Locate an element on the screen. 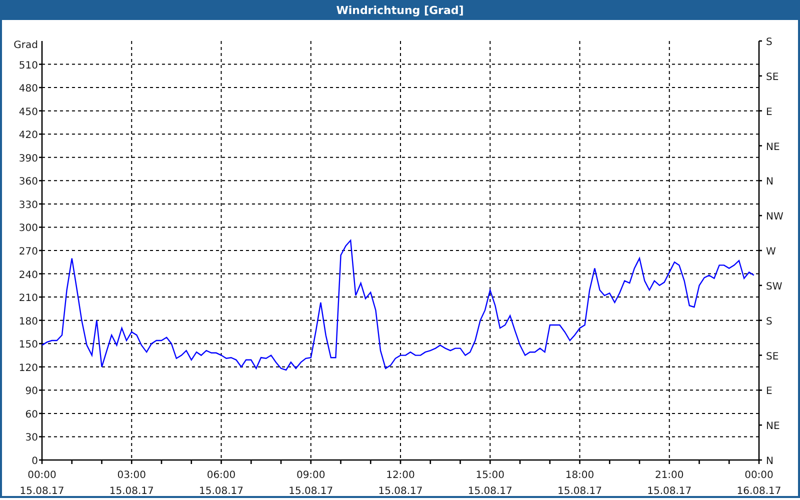 The height and width of the screenshot is (500, 800). window-title: Windrichtung [Grad] is located at coordinates (400, 10).